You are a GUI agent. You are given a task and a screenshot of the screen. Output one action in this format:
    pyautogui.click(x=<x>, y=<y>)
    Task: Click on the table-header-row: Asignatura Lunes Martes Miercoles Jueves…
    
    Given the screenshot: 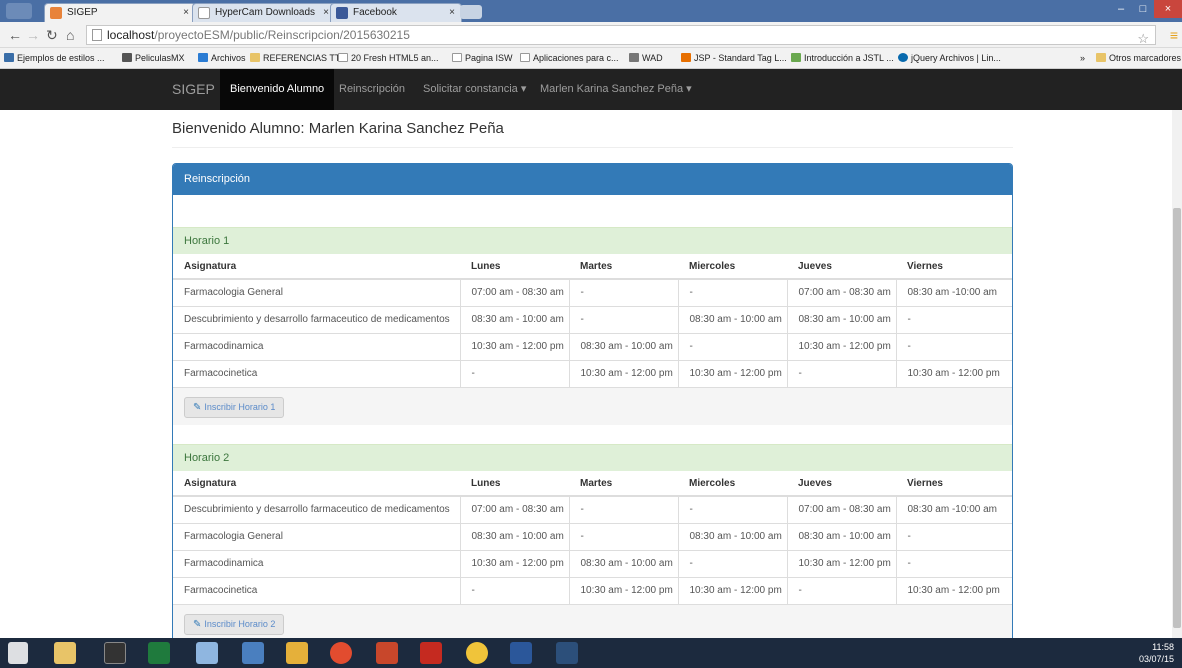 What is the action you would take?
    pyautogui.click(x=592, y=484)
    